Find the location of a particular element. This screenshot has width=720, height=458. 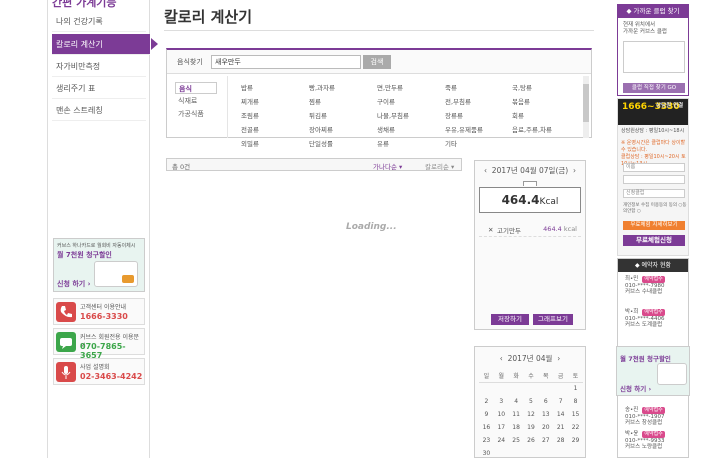

food-group-item: 조림류 is located at coordinates (250, 115).